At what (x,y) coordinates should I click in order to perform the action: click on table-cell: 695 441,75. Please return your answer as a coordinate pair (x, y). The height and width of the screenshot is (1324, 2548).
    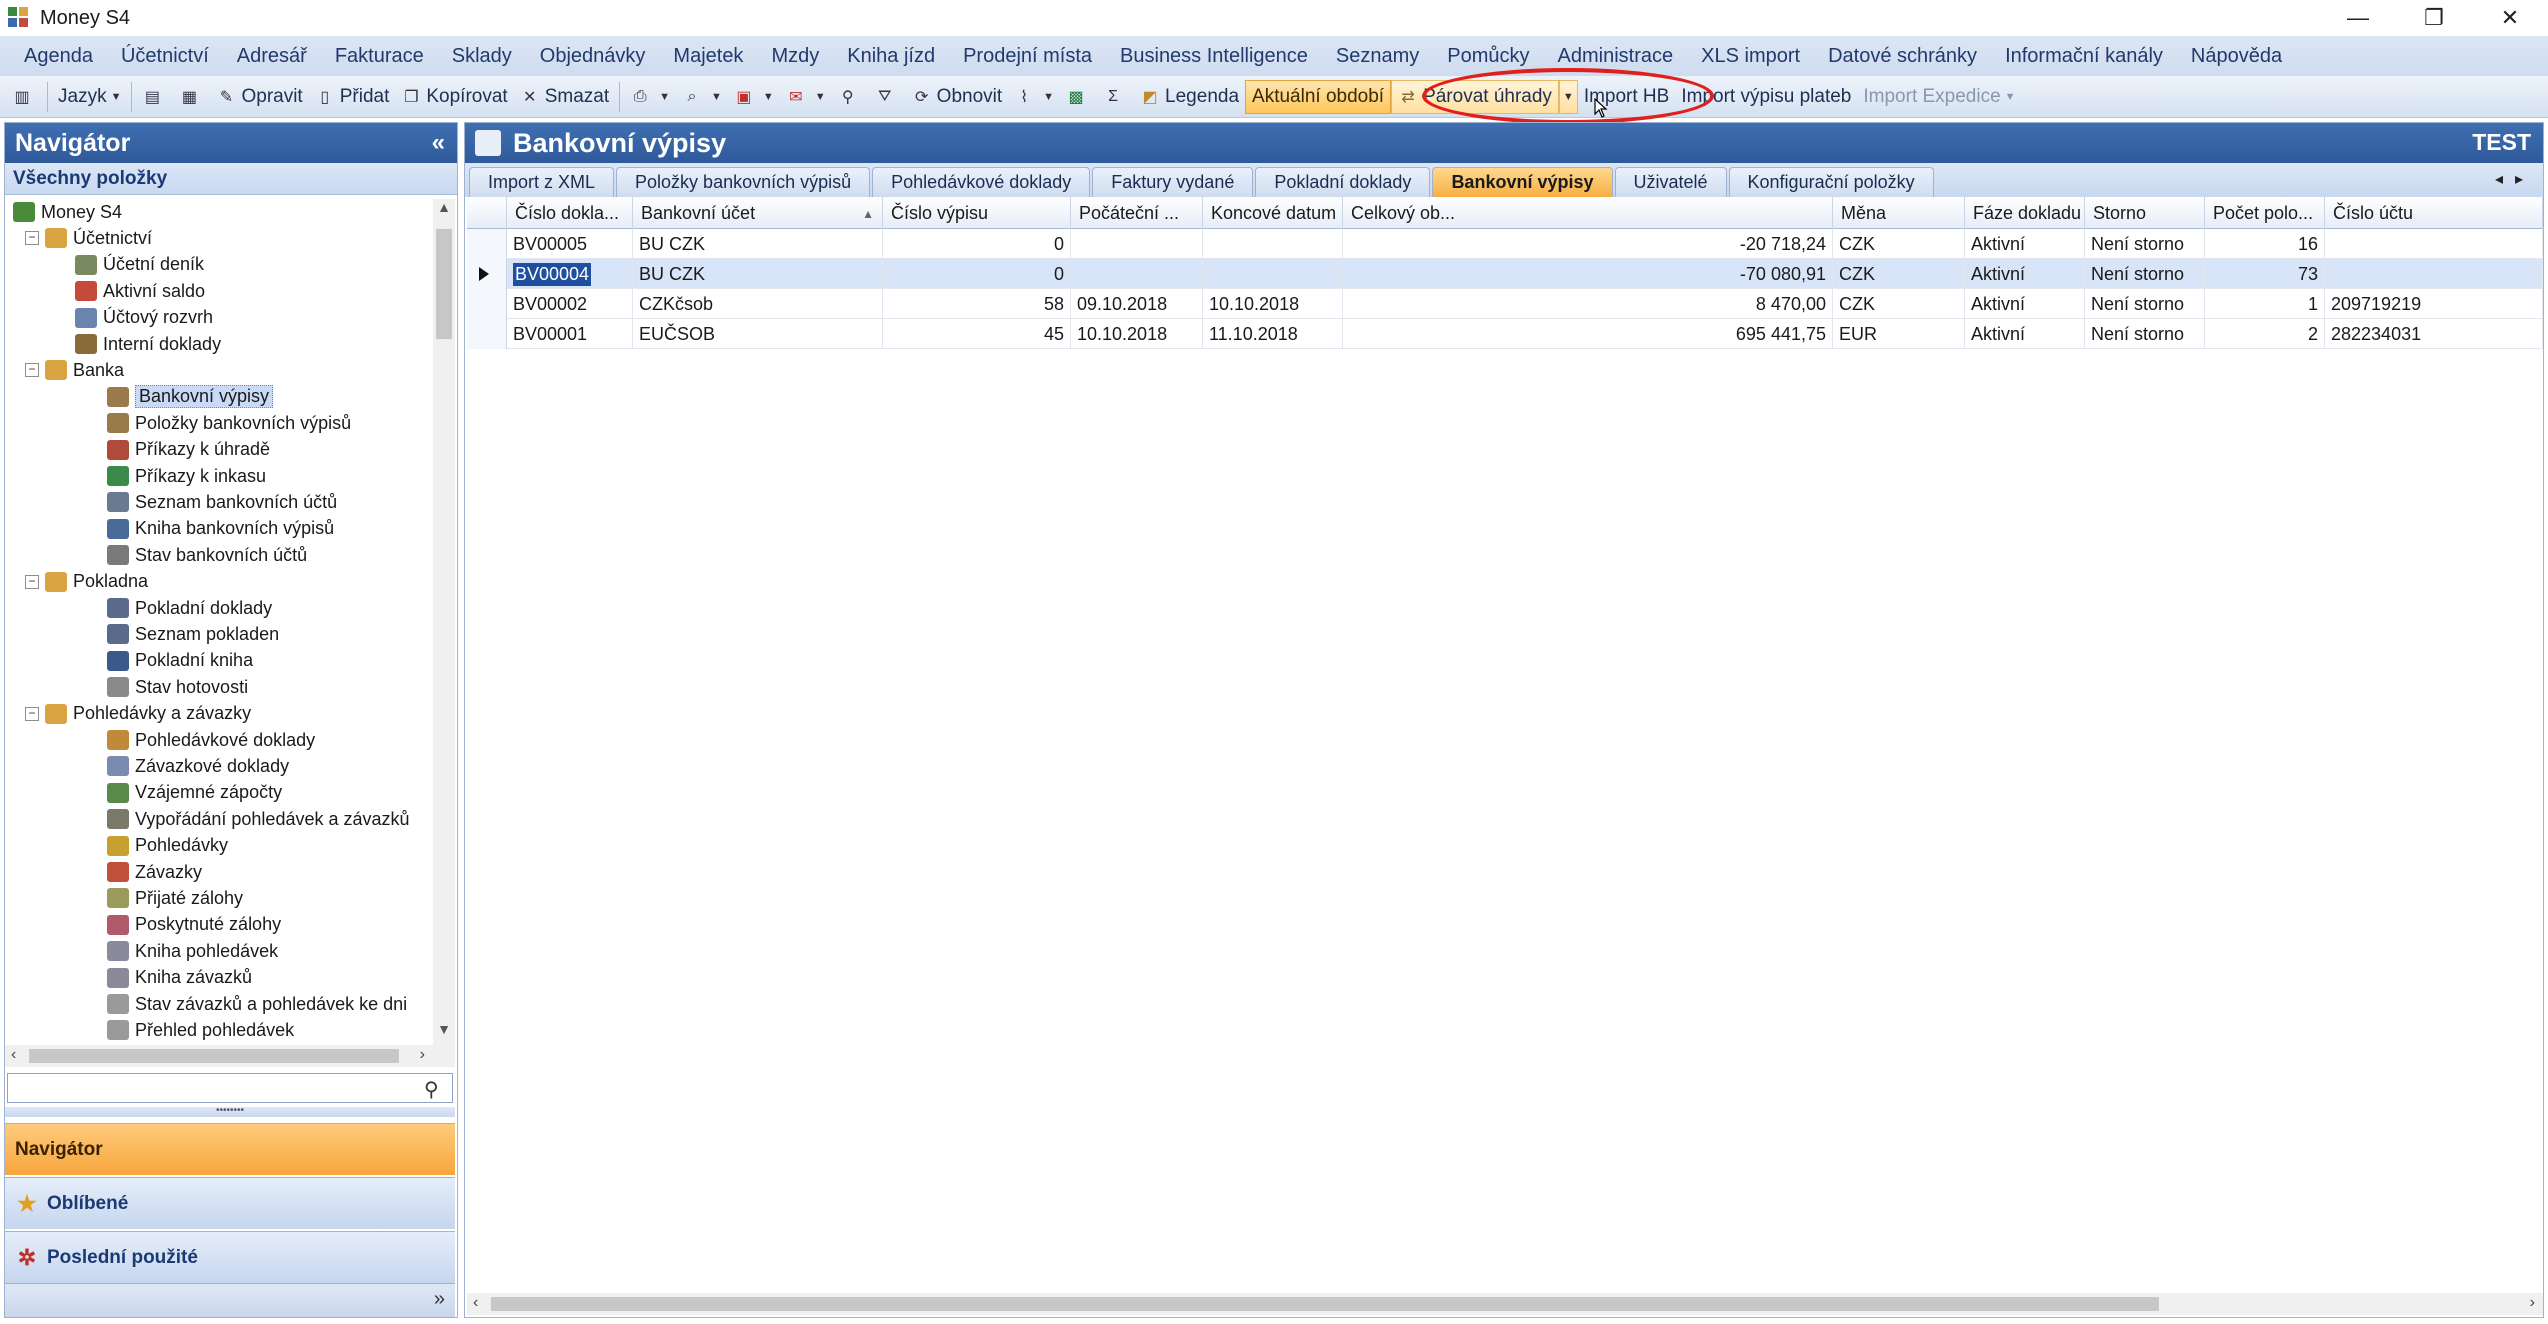
    Looking at the image, I should click on (1588, 334).